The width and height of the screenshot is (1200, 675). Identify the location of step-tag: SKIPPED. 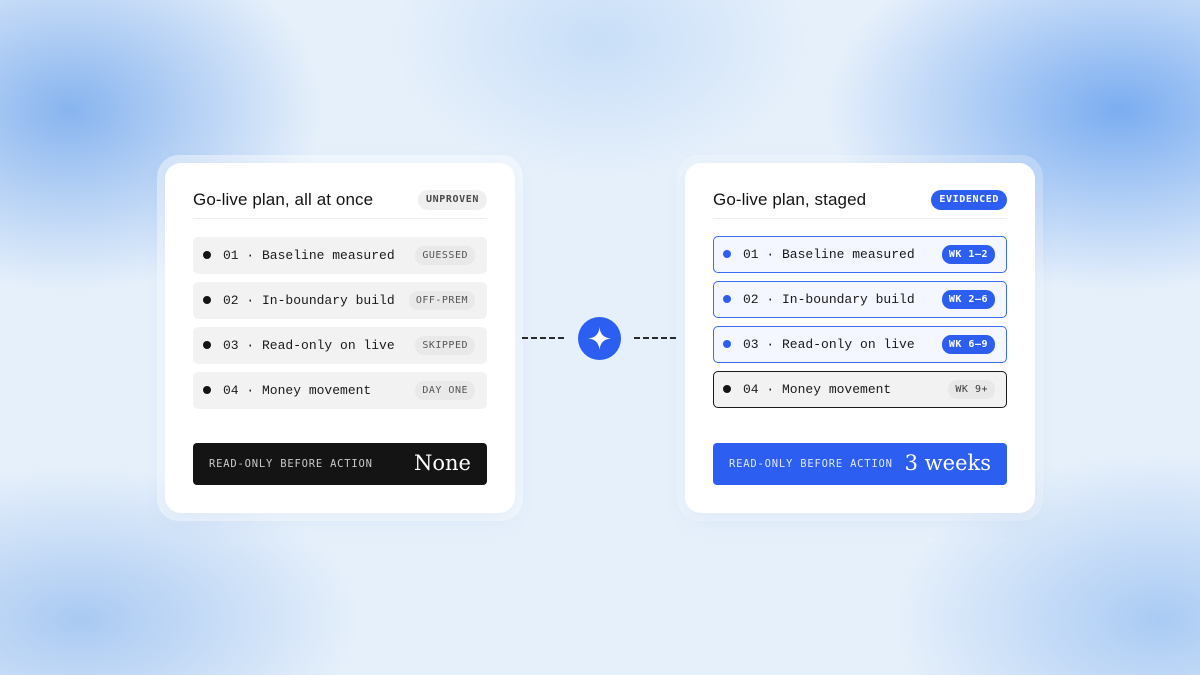
(445, 345).